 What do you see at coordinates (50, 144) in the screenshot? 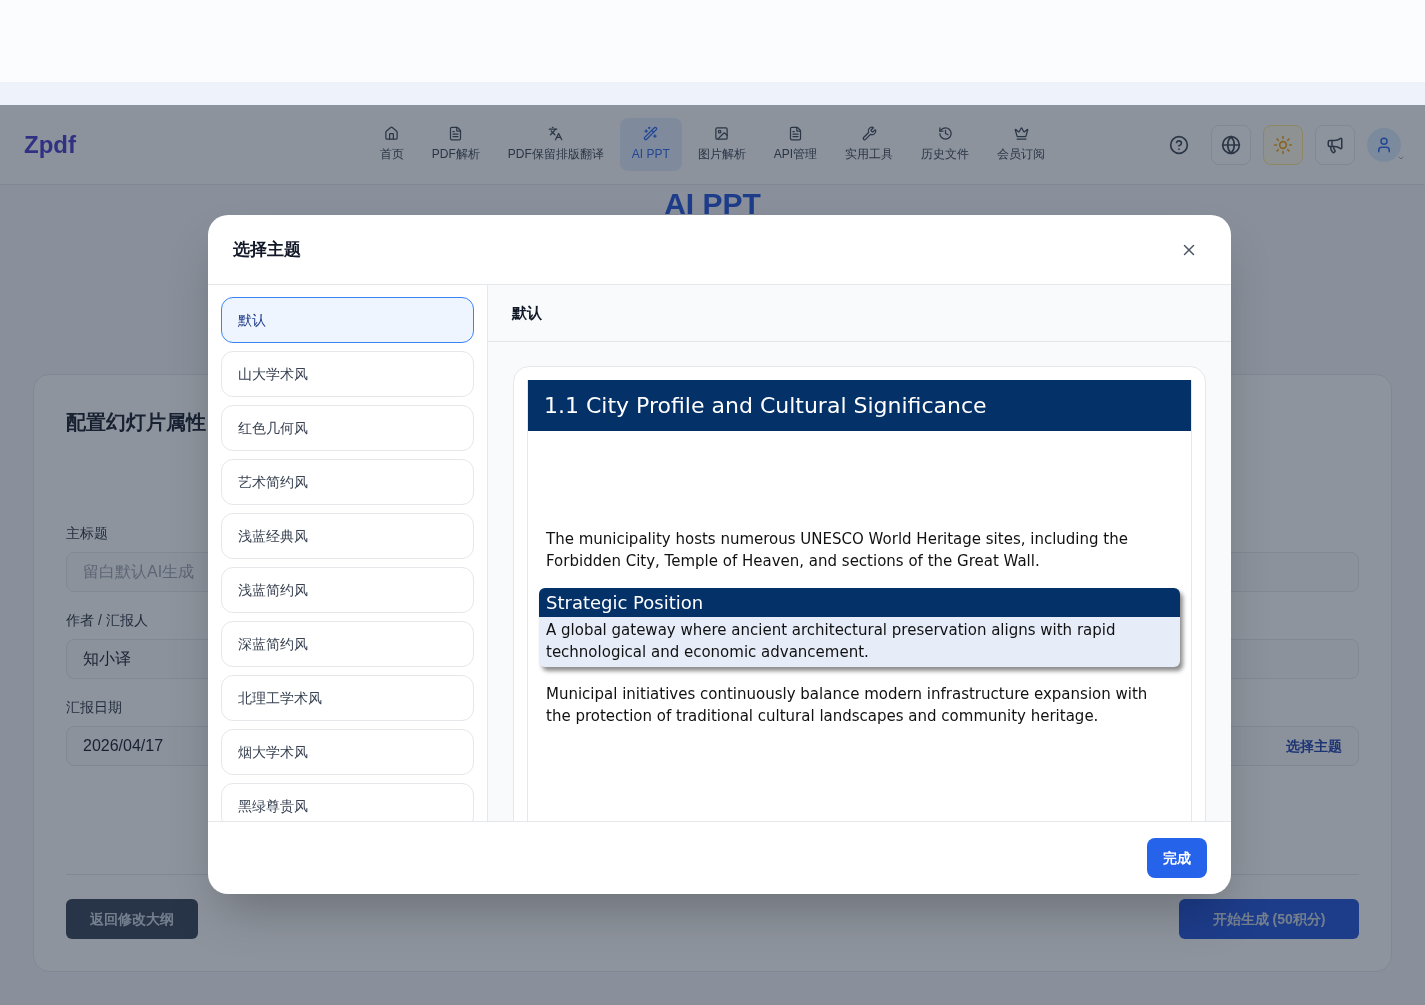
I see `app-logo: Zpdf` at bounding box center [50, 144].